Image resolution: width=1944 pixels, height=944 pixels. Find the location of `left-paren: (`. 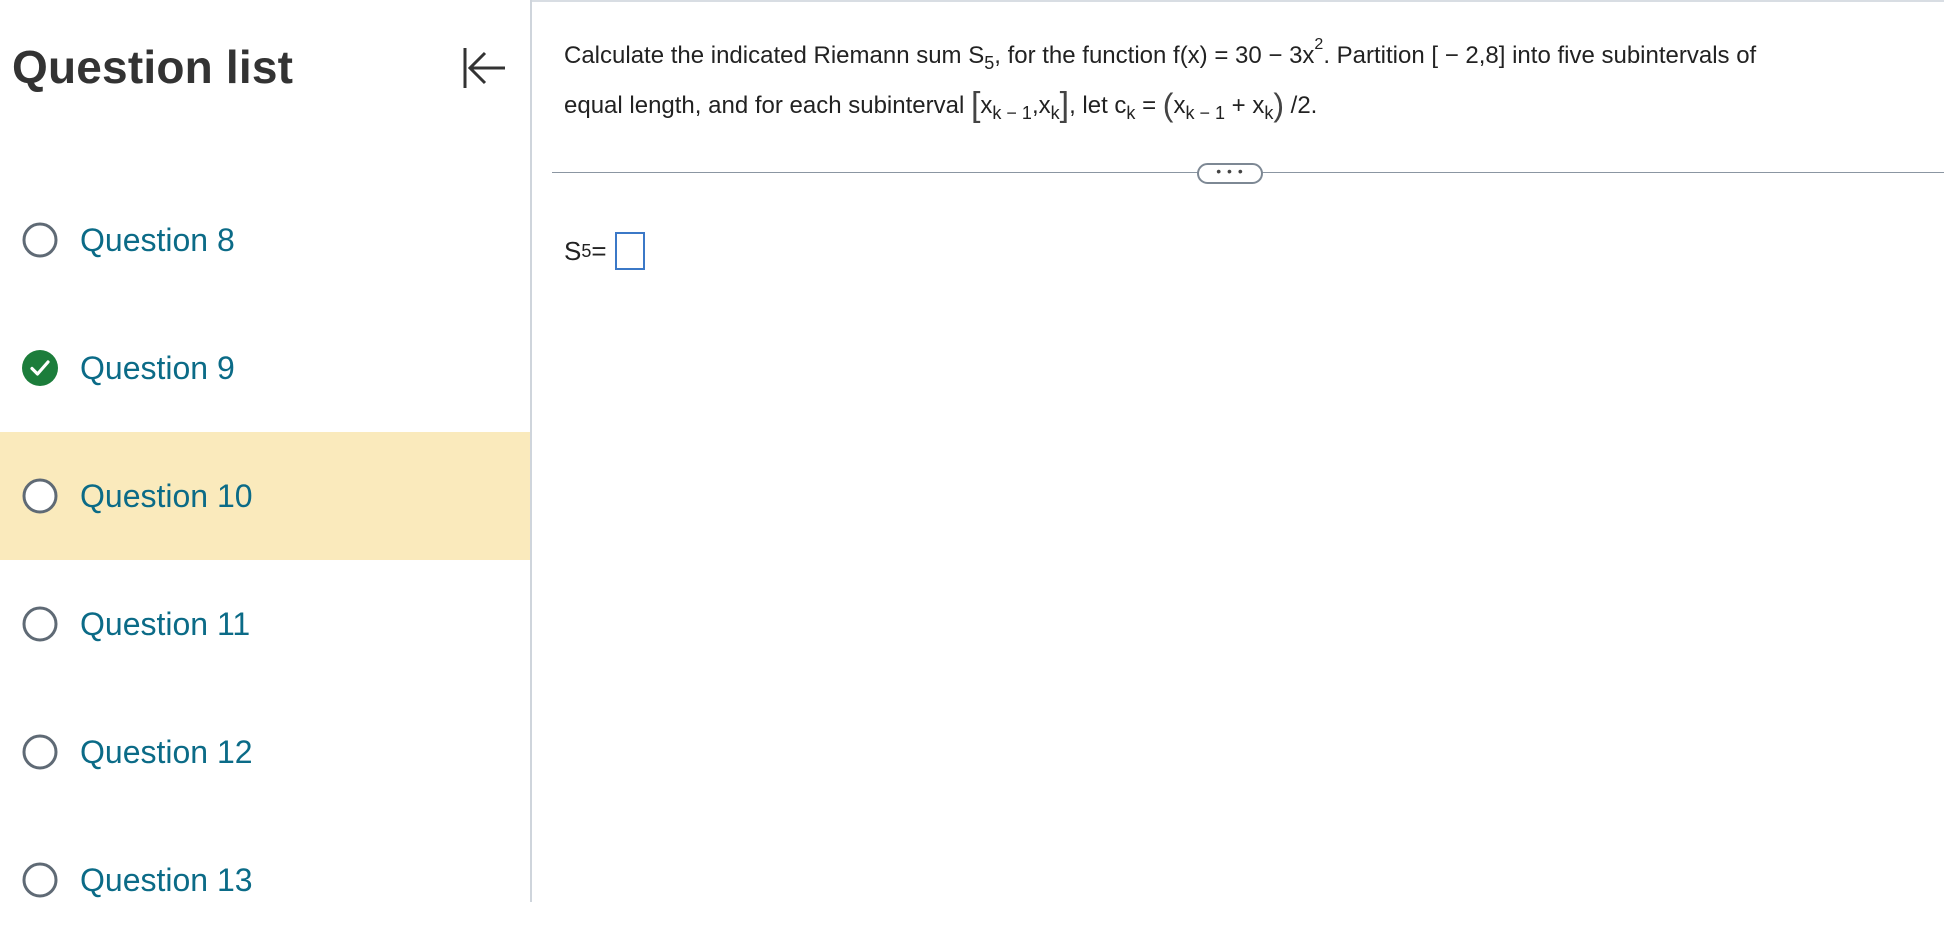

left-paren: ( is located at coordinates (1168, 105).